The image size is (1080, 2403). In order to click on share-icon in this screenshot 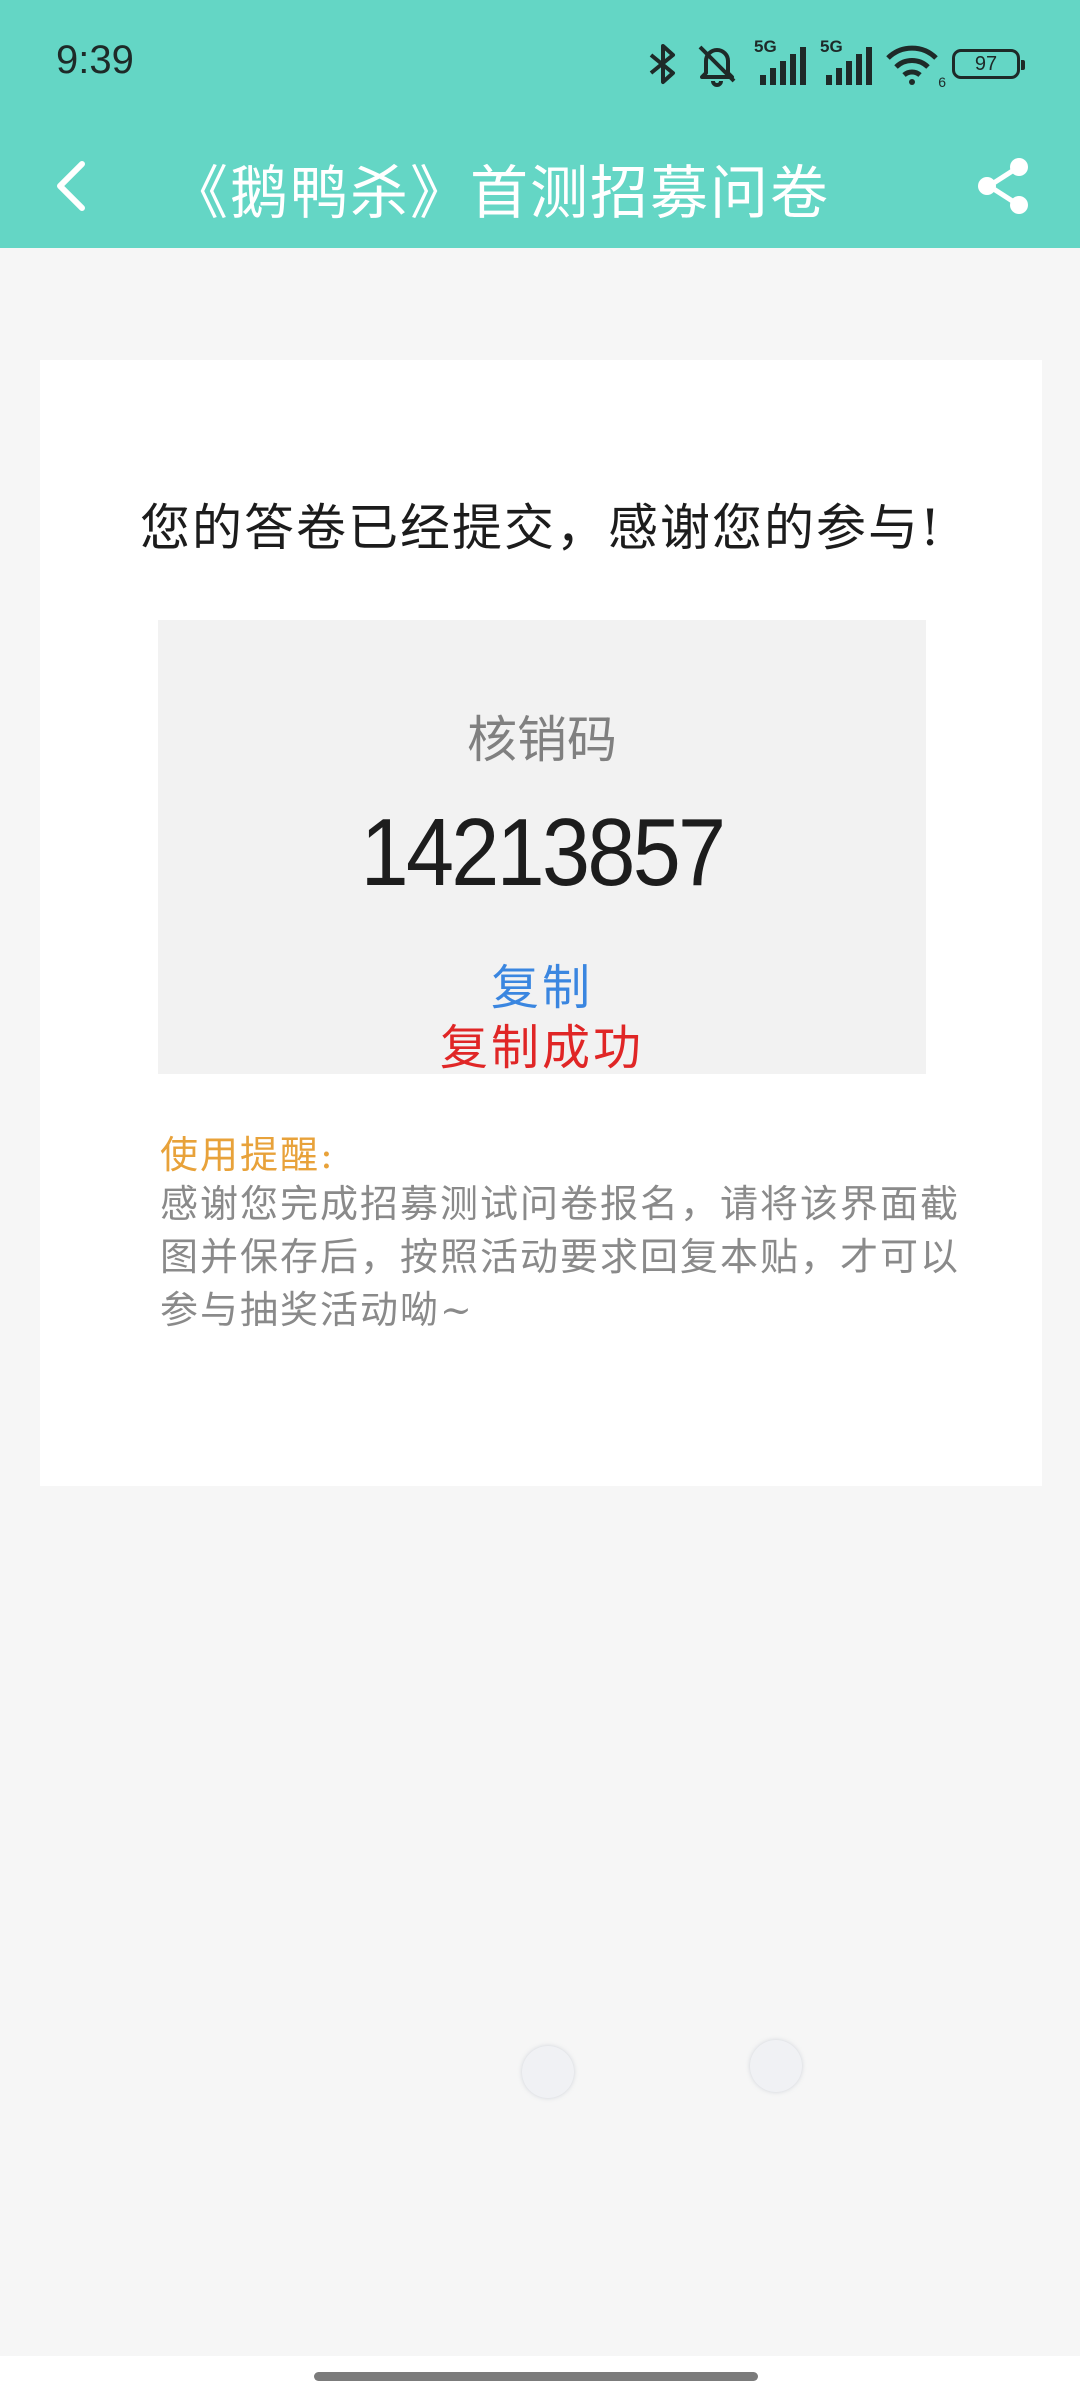, I will do `click(1003, 186)`.